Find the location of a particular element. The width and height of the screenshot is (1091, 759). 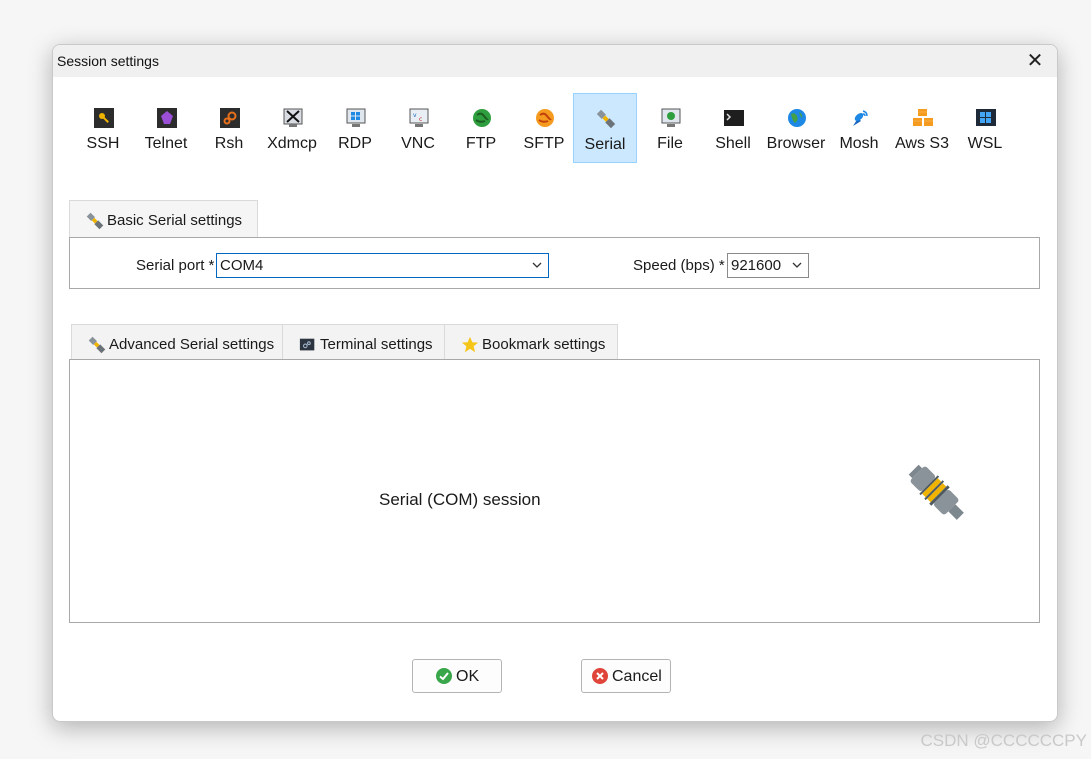

serial-port-label: Serial port * is located at coordinates (175, 265).